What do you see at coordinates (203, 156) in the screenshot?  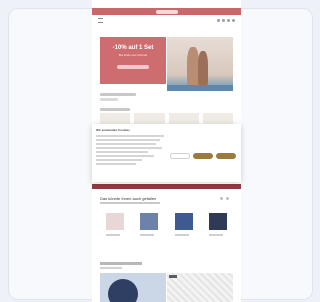 I see `cookie-reject-button` at bounding box center [203, 156].